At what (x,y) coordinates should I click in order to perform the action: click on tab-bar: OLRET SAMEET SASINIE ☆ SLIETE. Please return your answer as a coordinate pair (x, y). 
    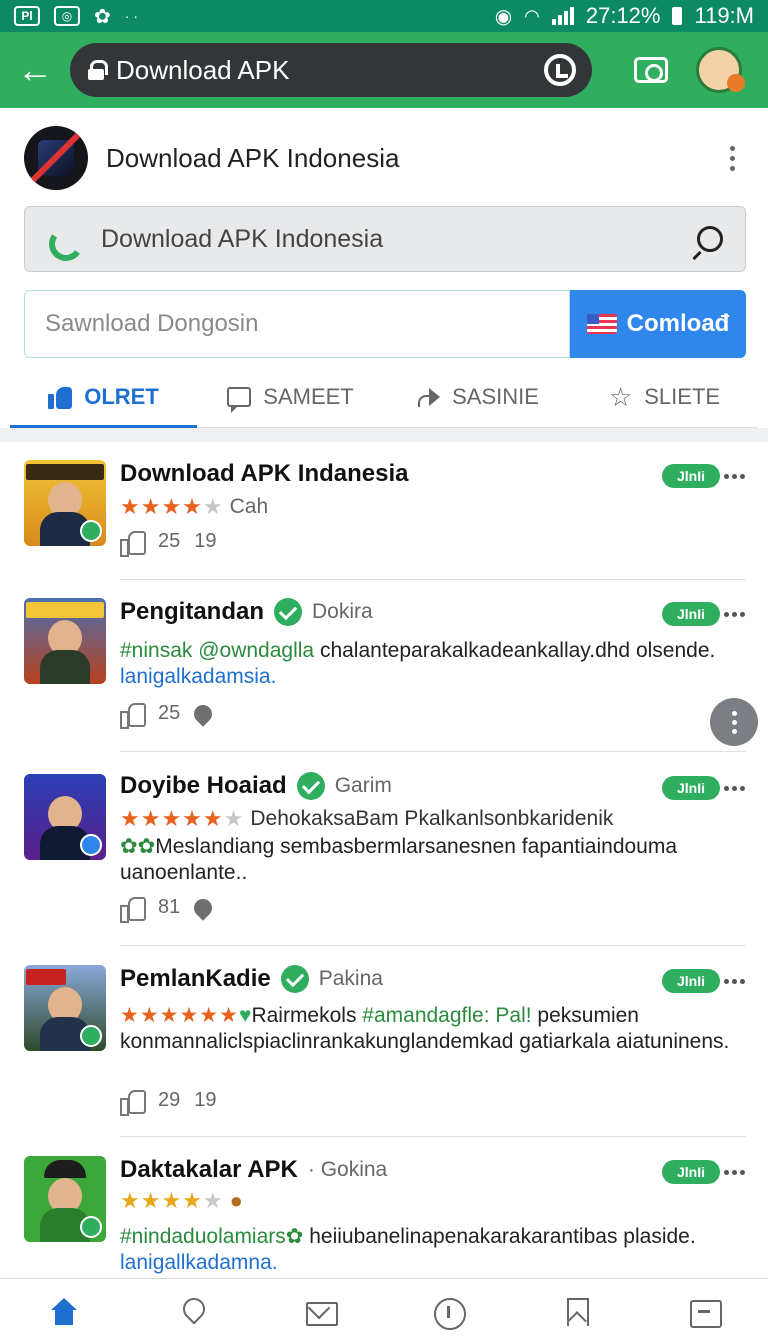
    Looking at the image, I should click on (384, 397).